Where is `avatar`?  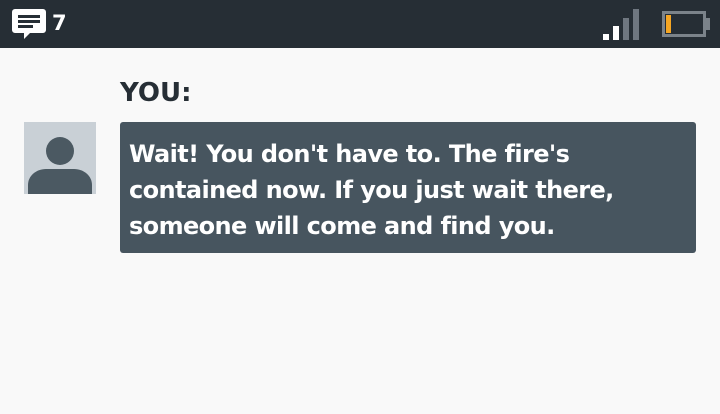
avatar is located at coordinates (60, 158).